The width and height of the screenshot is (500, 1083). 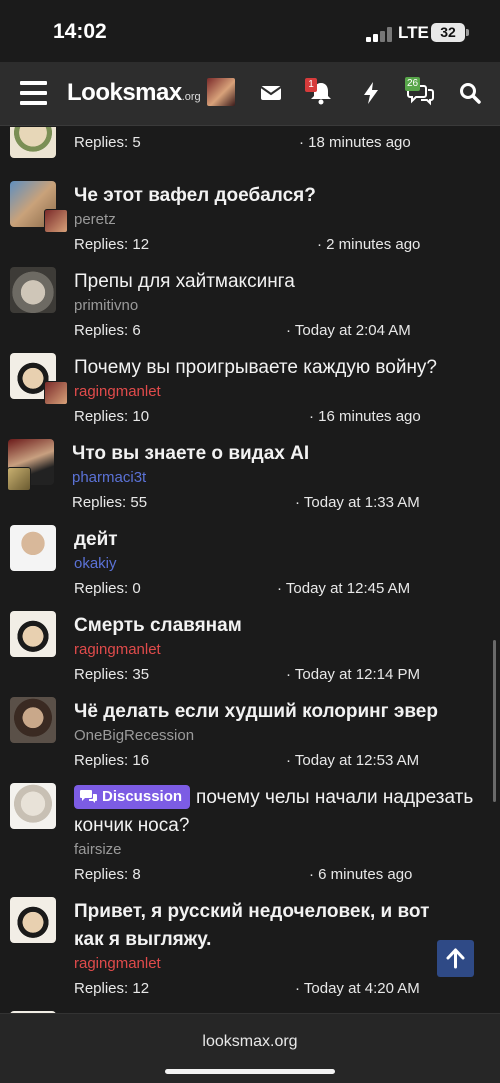 What do you see at coordinates (413, 32) in the screenshot?
I see `network-type: LTE` at bounding box center [413, 32].